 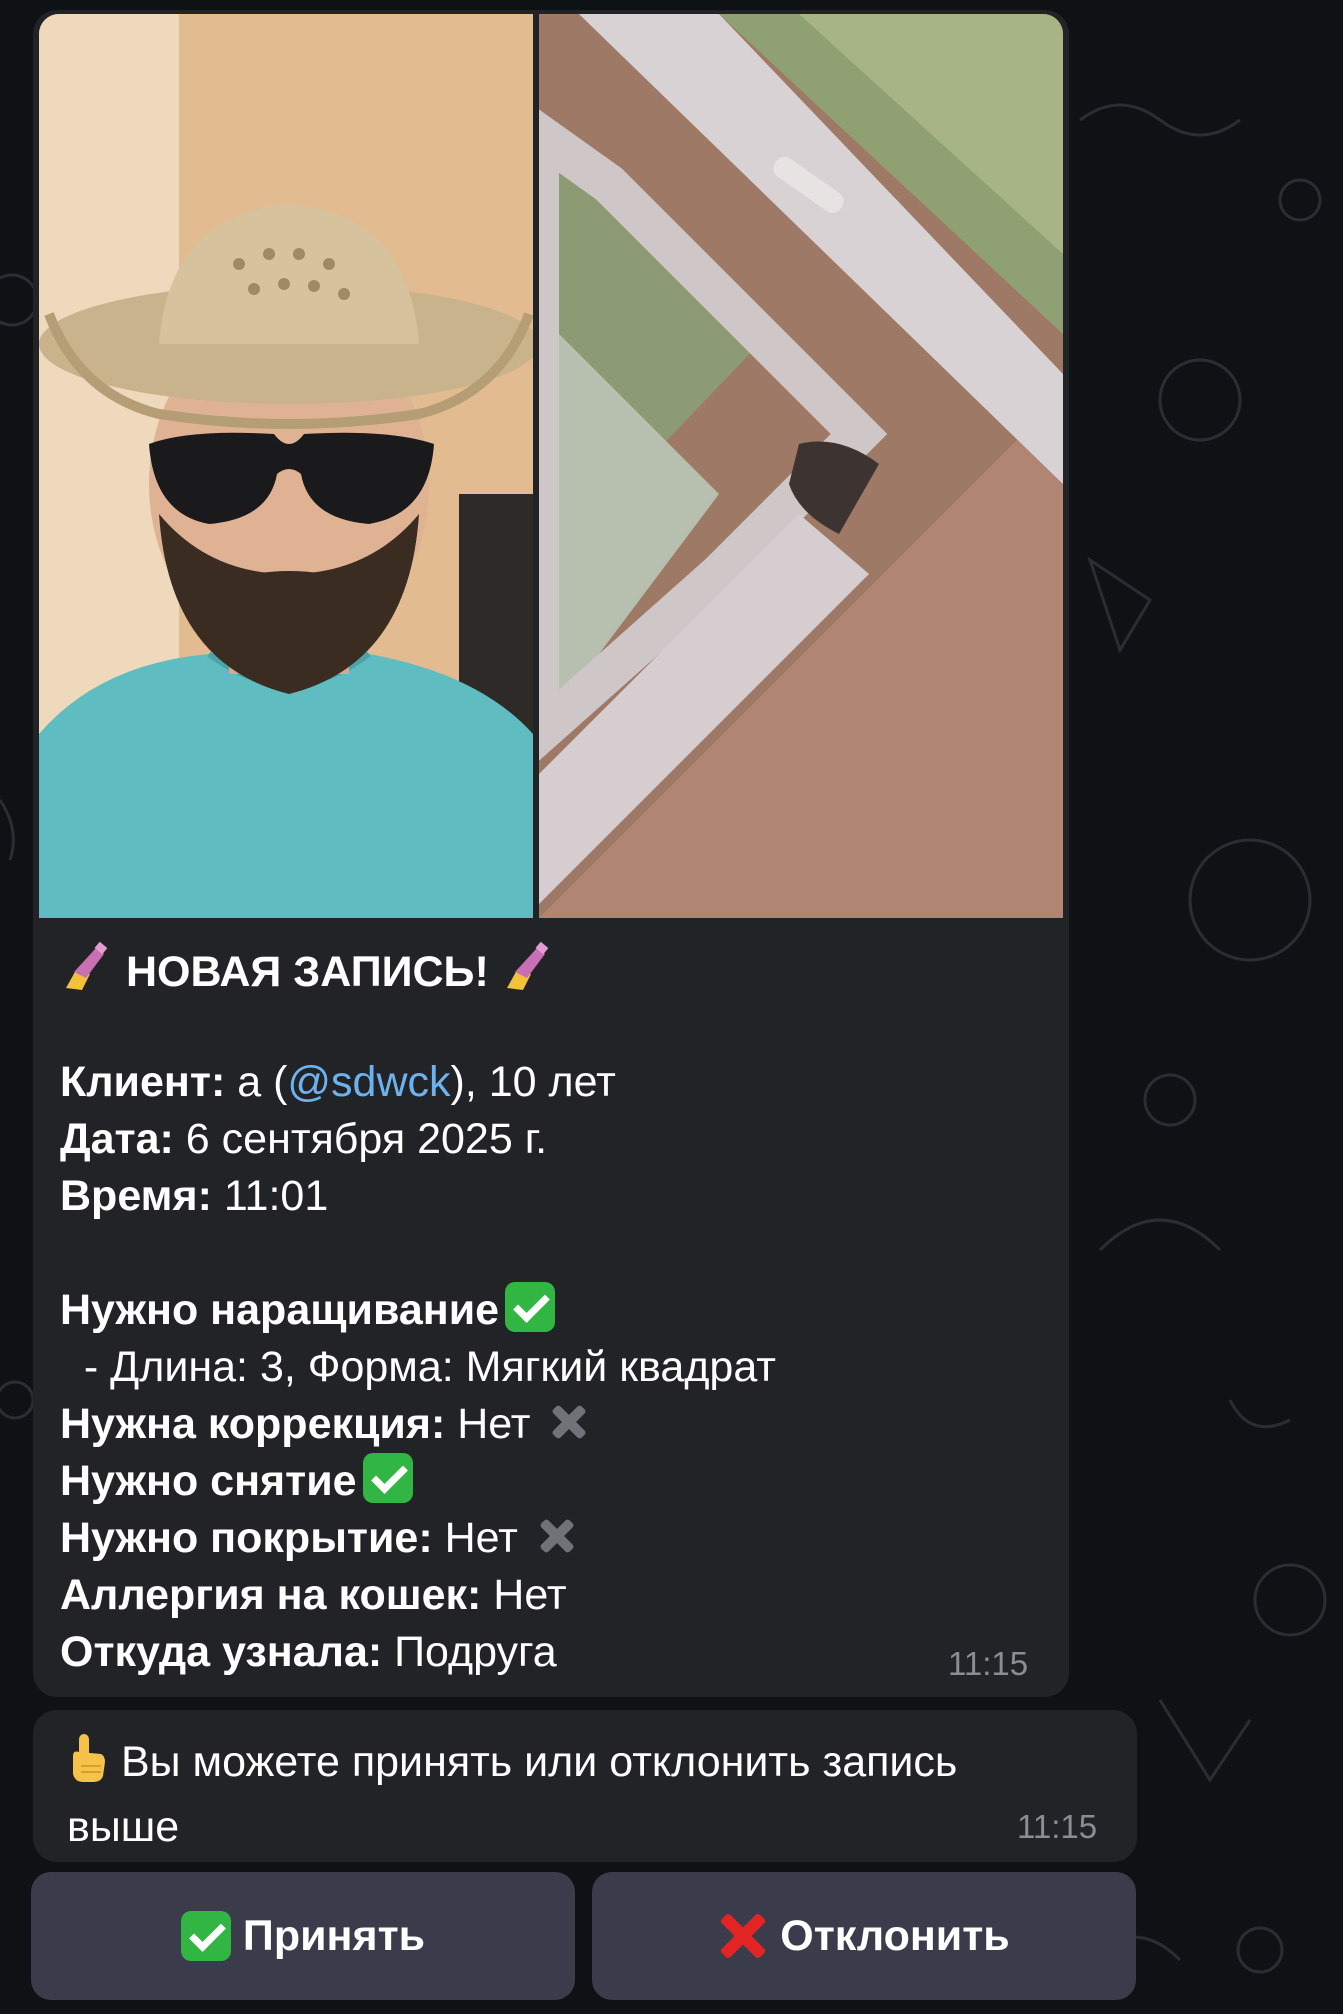 What do you see at coordinates (488, 1424) in the screenshot?
I see `correction-value: Нет` at bounding box center [488, 1424].